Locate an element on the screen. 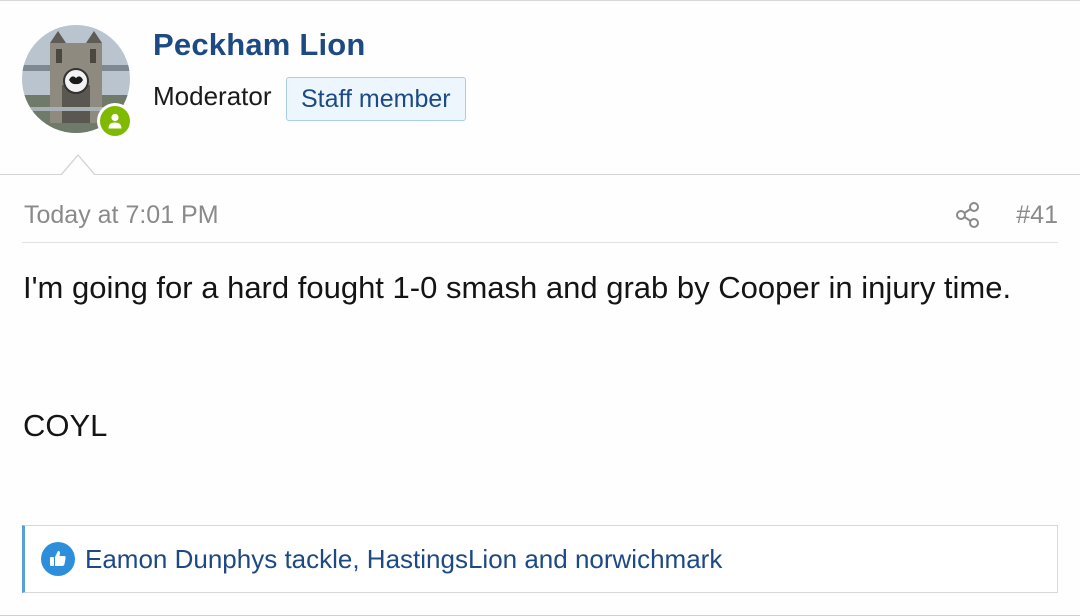 This screenshot has width=1080, height=616. post-spacer is located at coordinates (528, 357).